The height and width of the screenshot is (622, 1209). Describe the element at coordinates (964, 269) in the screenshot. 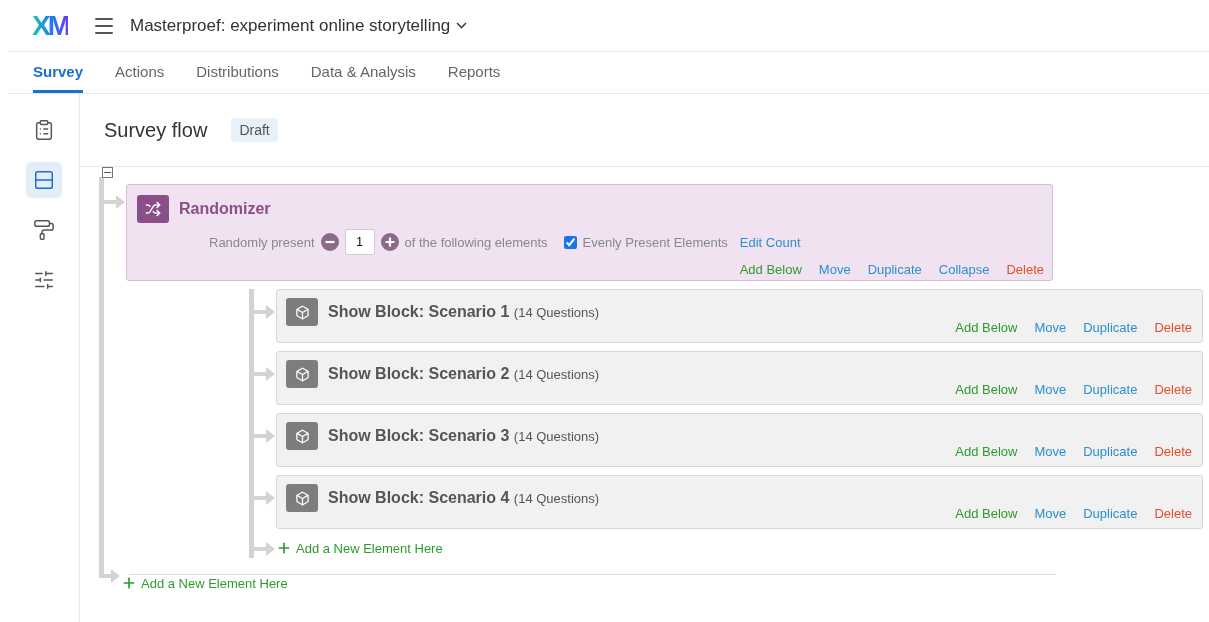

I see `action-link: Collapse` at that location.